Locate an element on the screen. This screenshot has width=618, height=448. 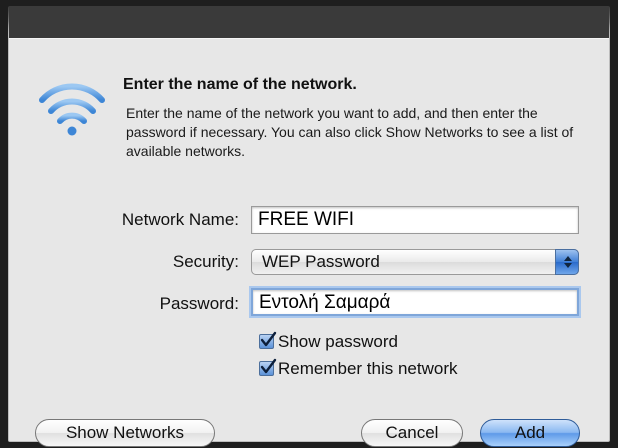
password-label: Password: is located at coordinates (199, 303).